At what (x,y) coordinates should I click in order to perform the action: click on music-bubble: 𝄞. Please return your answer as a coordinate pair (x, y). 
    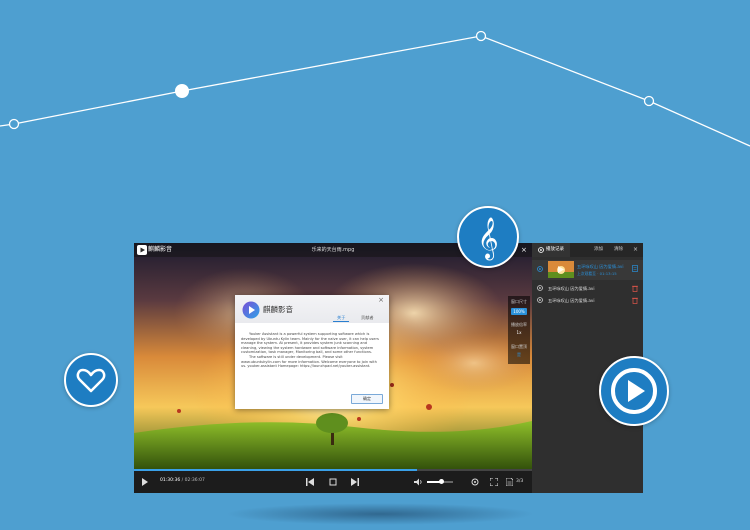
    Looking at the image, I should click on (488, 237).